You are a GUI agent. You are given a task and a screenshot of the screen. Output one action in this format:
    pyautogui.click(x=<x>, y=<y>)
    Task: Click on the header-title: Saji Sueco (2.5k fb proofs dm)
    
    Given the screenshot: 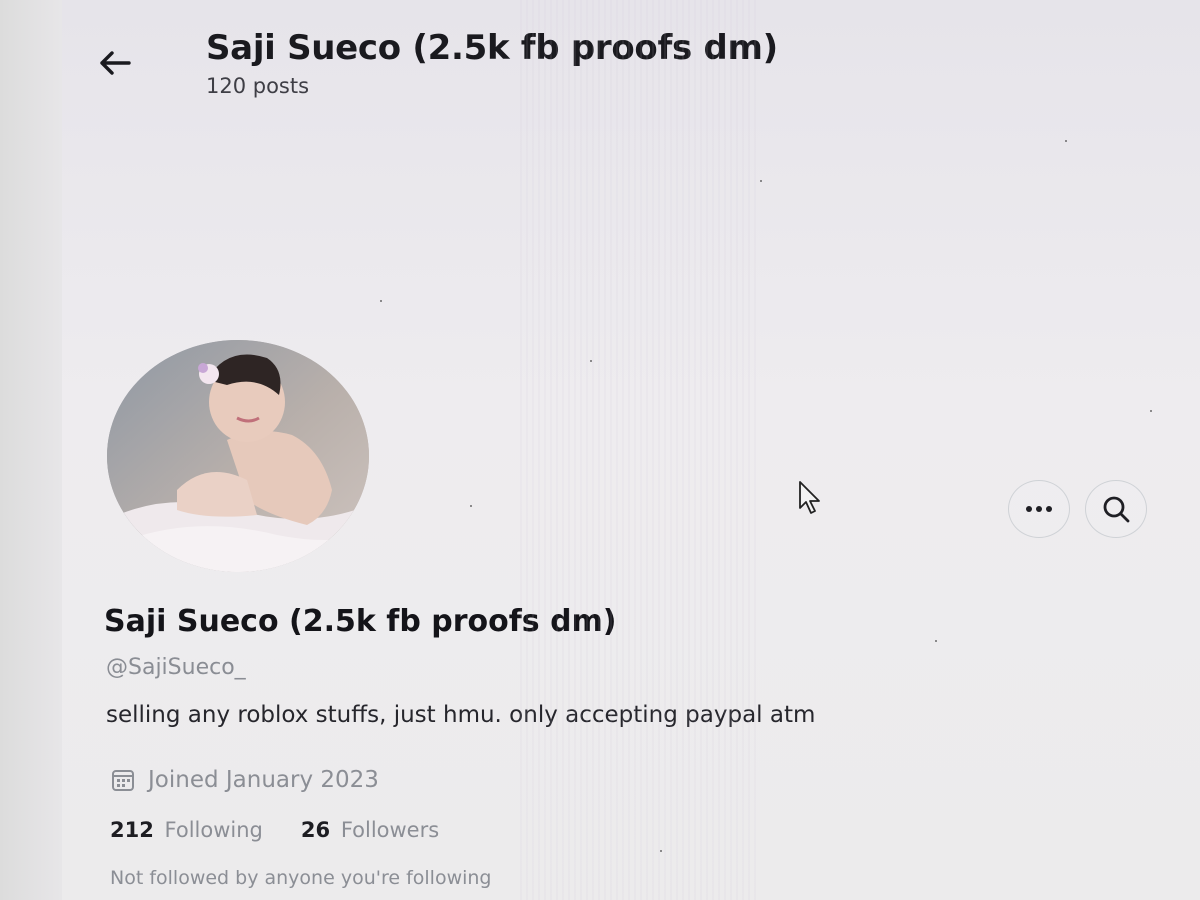 What is the action you would take?
    pyautogui.click(x=492, y=48)
    